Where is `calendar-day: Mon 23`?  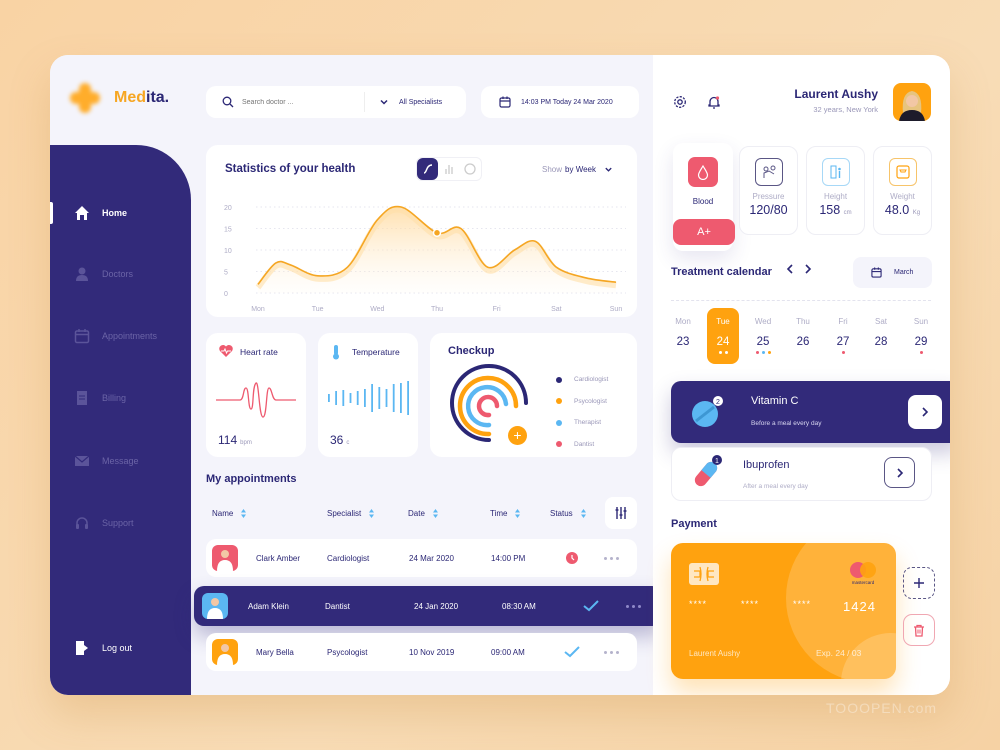
calendar-day: Mon 23 is located at coordinates (683, 336).